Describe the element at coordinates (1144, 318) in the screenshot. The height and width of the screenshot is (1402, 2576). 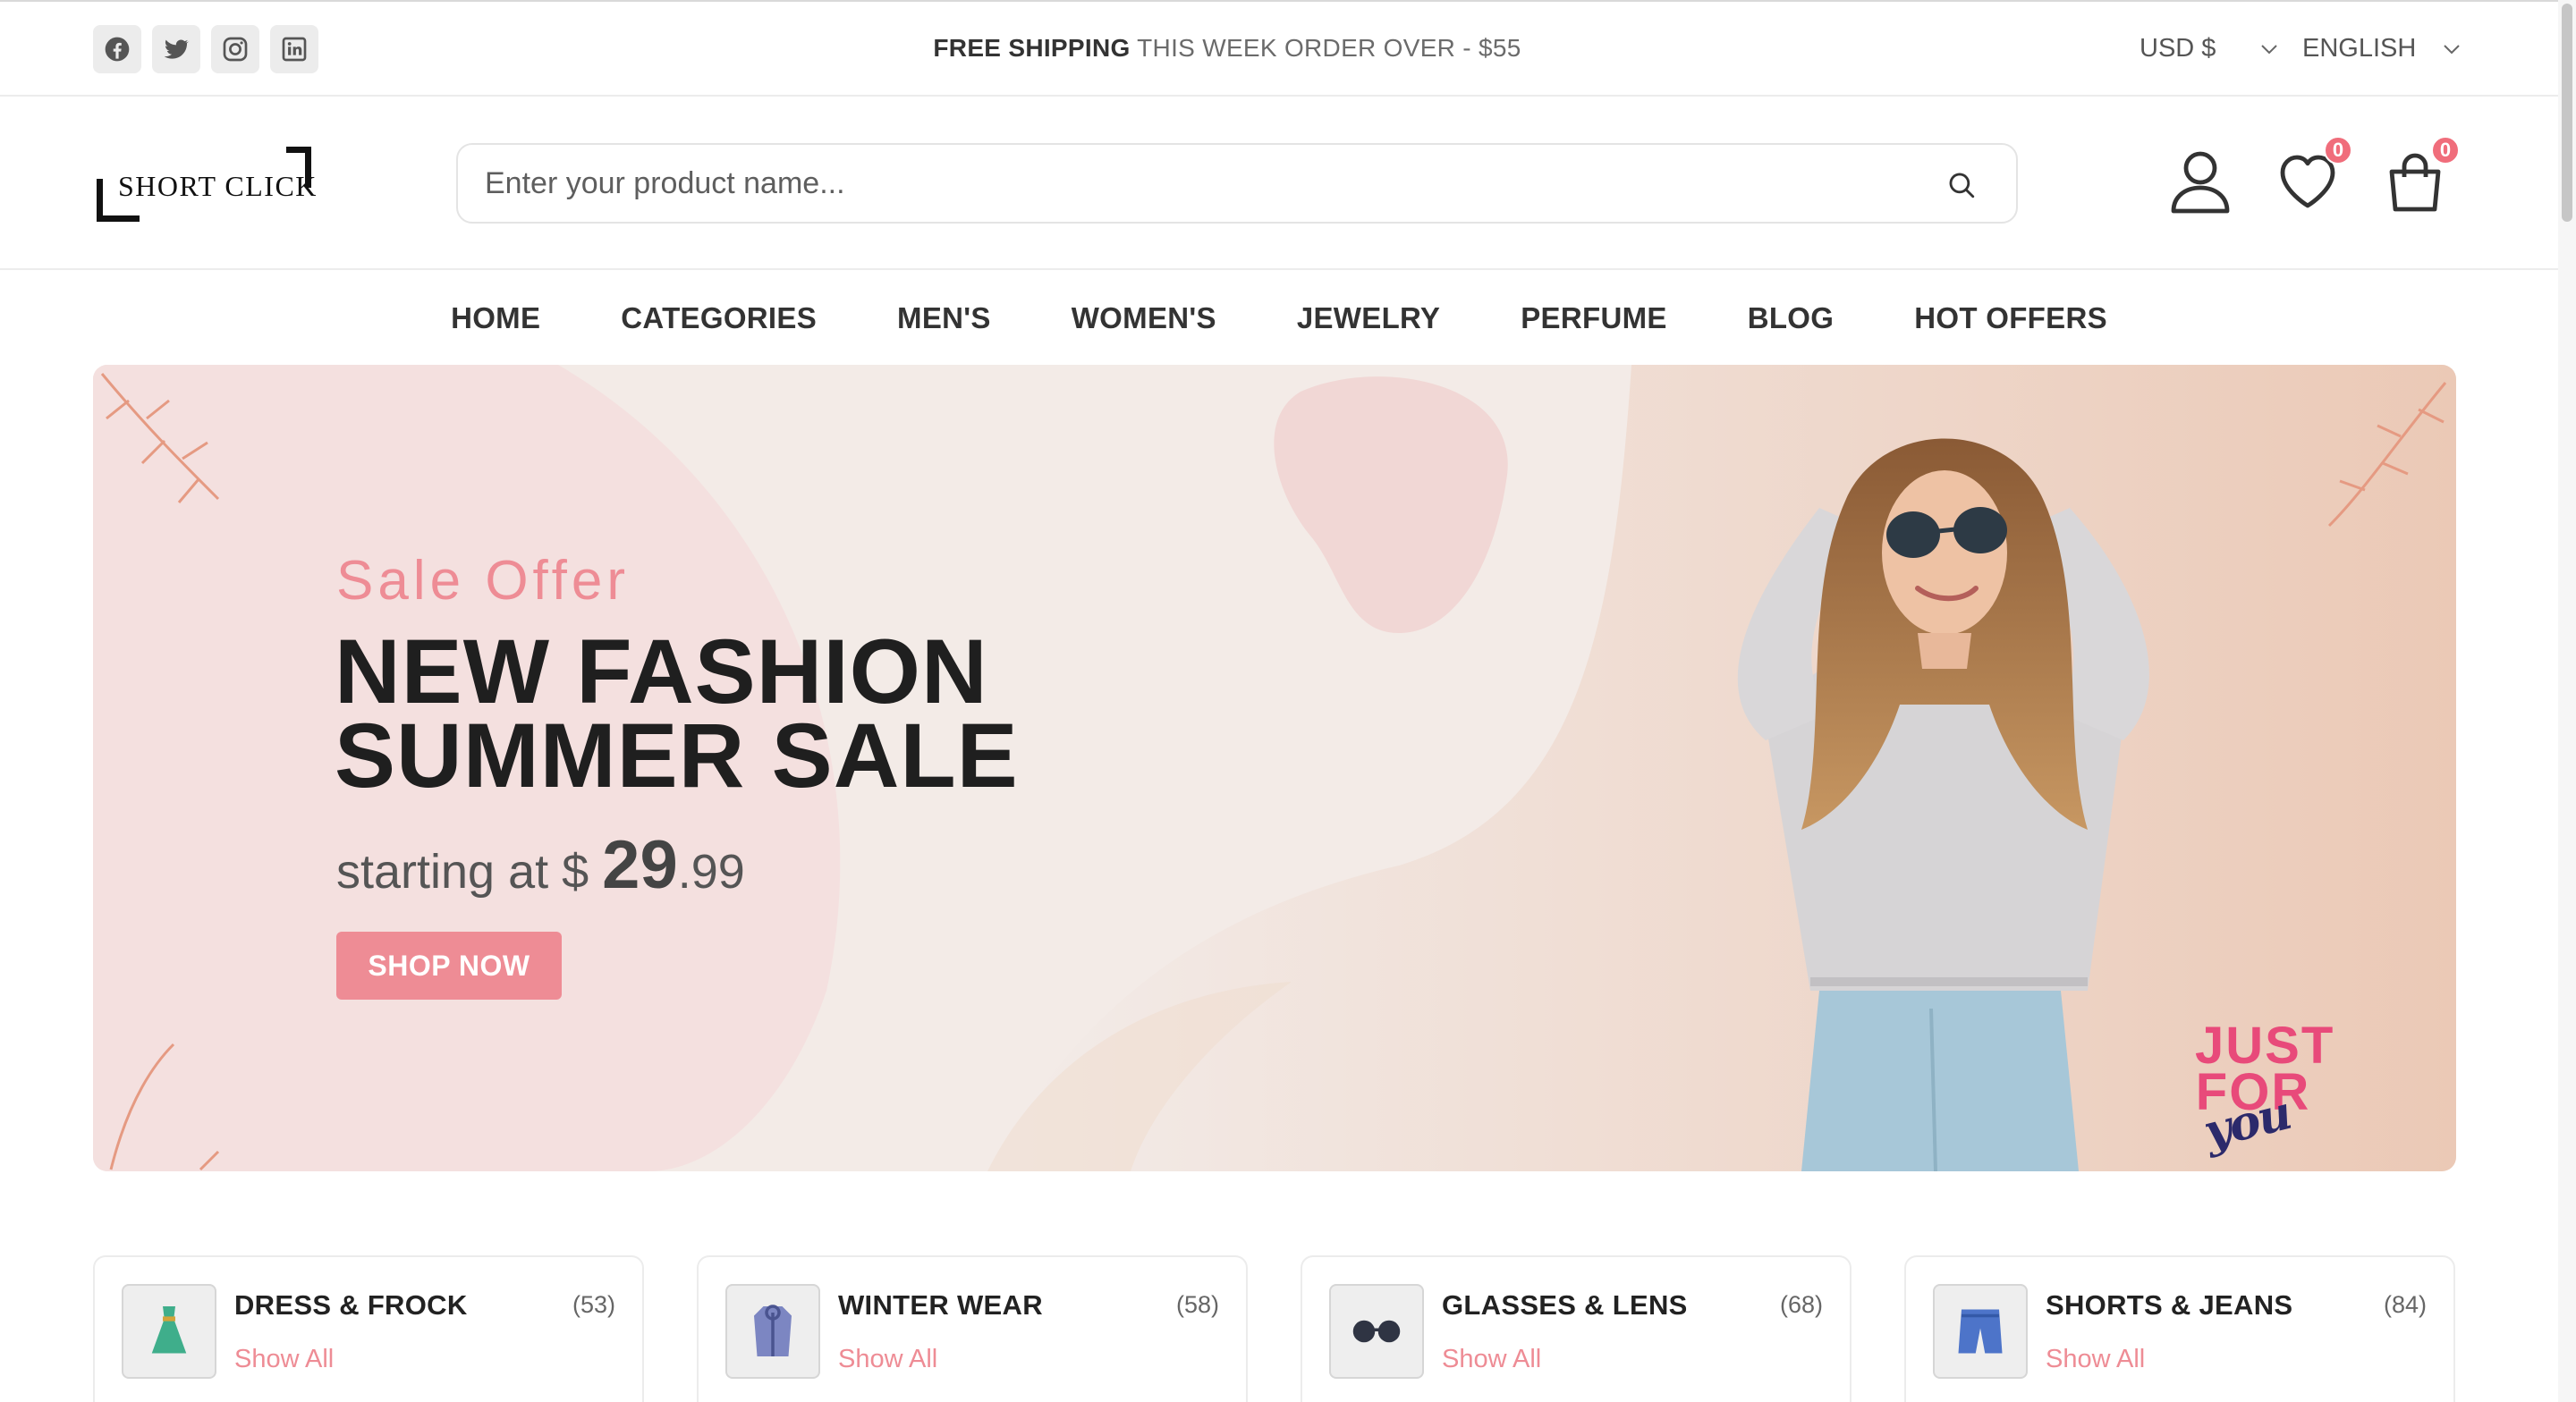
I see `nav-womens: WOMEN'S` at that location.